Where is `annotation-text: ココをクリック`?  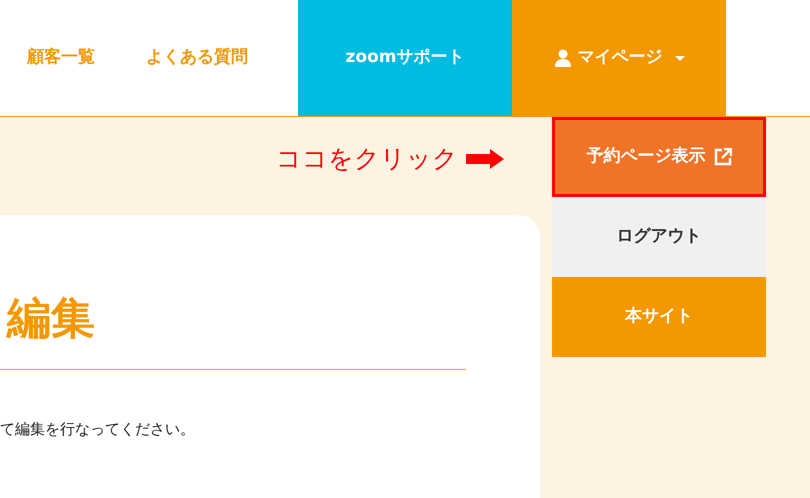 annotation-text: ココをクリック is located at coordinates (367, 159).